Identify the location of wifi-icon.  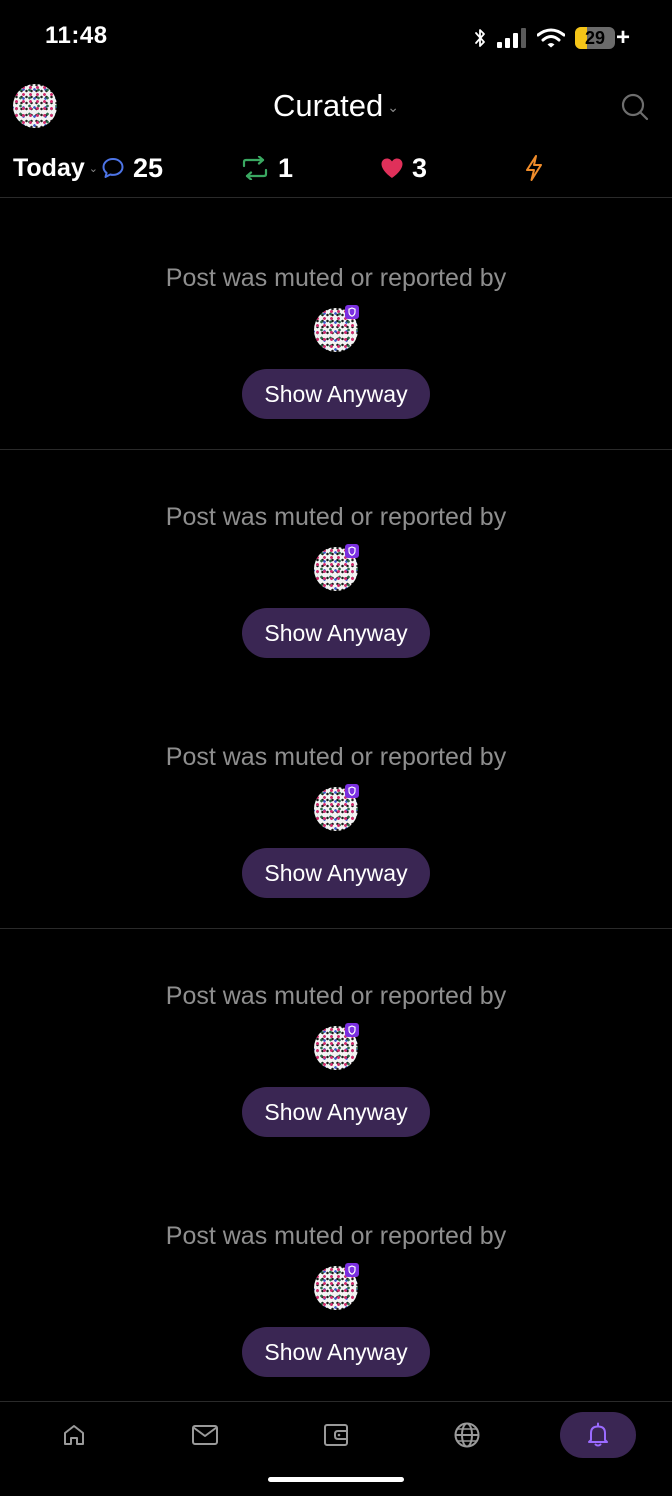
(550, 38).